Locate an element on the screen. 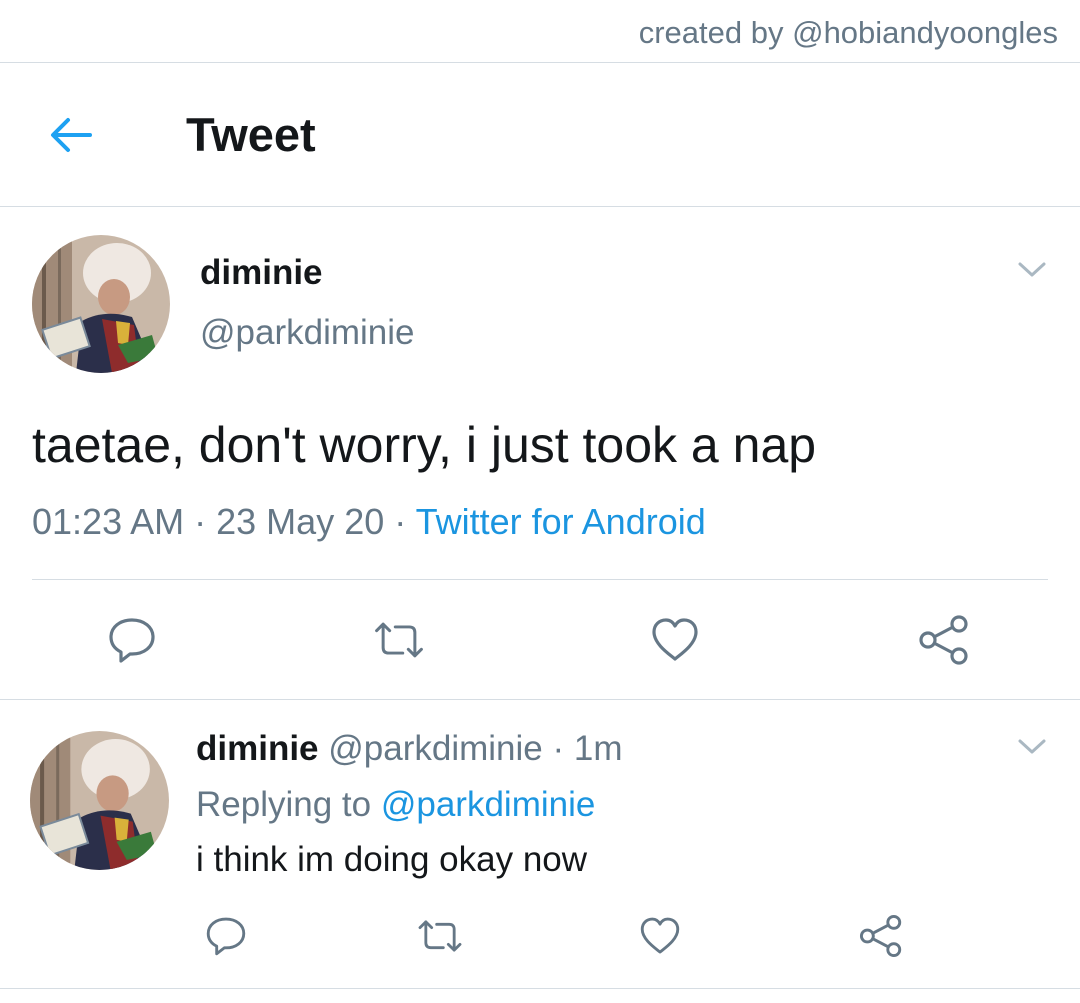 This screenshot has width=1080, height=1003. replying-to: Replying to @parkdiminie is located at coordinates (395, 805).